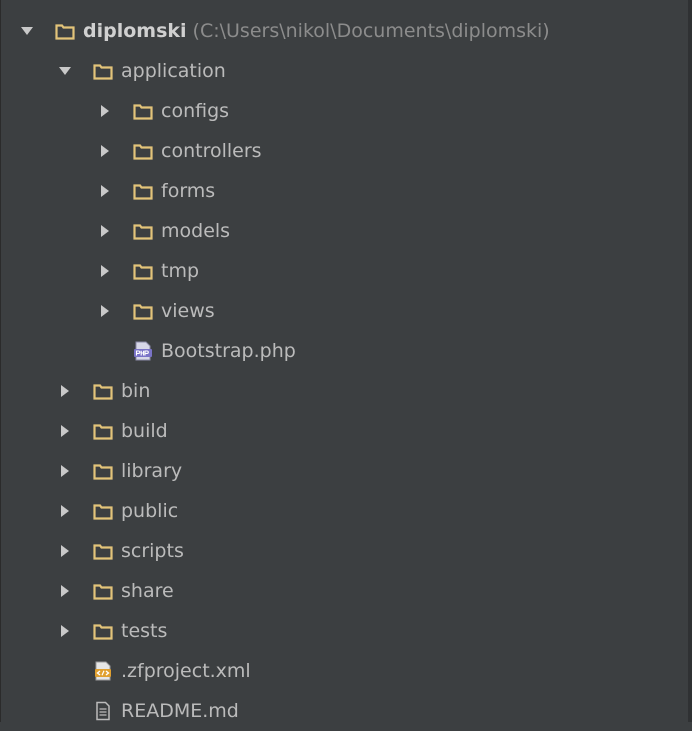 The image size is (692, 731). What do you see at coordinates (344, 671) in the screenshot?
I see `tree-row-zfproject-xml: .zfproject.xml` at bounding box center [344, 671].